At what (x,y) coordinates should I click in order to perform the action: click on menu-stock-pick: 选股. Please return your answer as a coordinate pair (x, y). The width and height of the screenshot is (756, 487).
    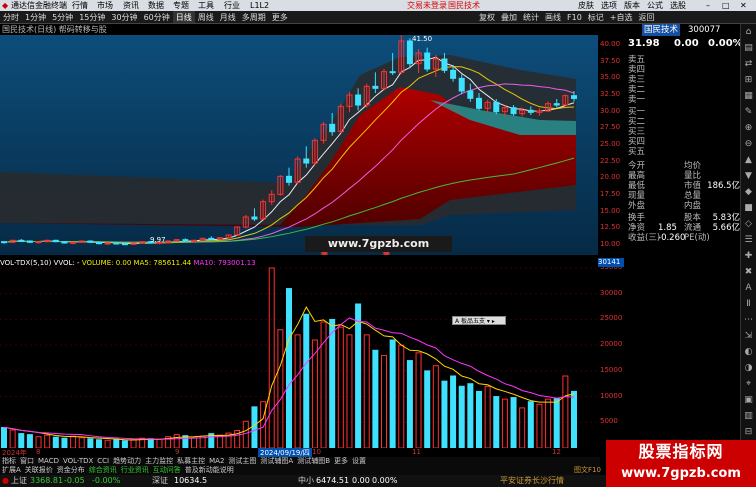
    Looking at the image, I should click on (678, 5).